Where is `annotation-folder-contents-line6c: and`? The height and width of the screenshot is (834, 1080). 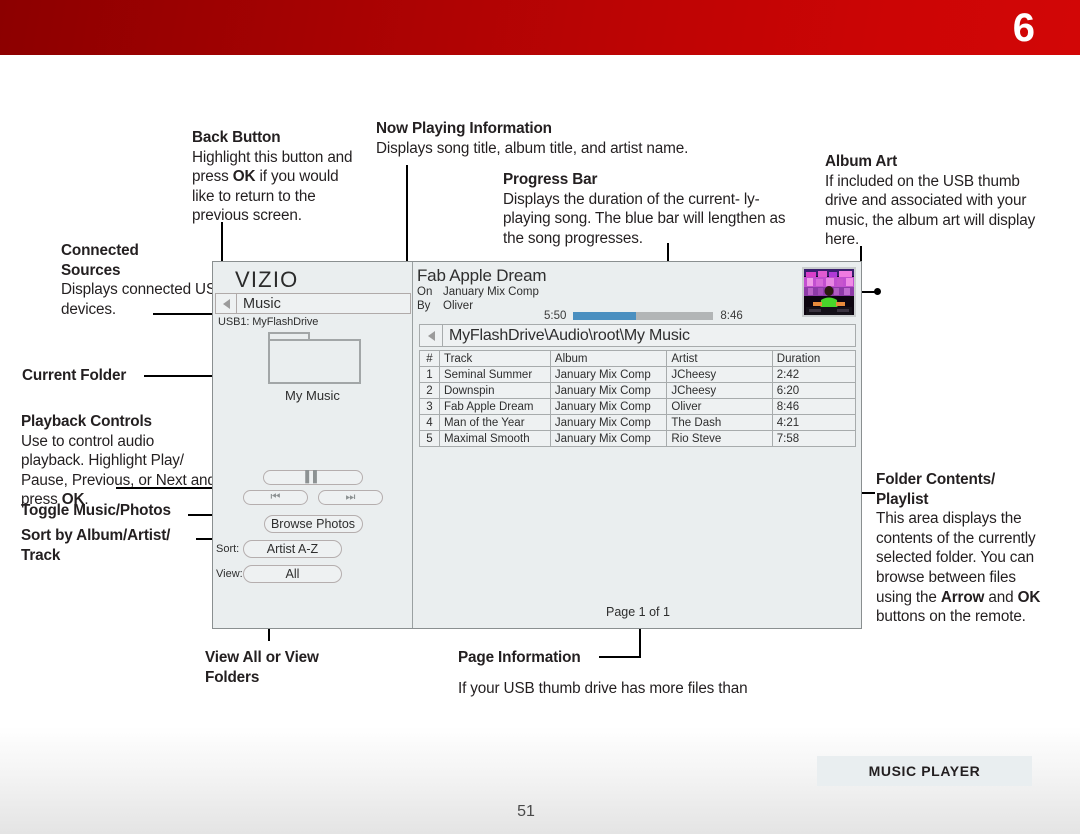 annotation-folder-contents-line6c: and is located at coordinates (999, 597).